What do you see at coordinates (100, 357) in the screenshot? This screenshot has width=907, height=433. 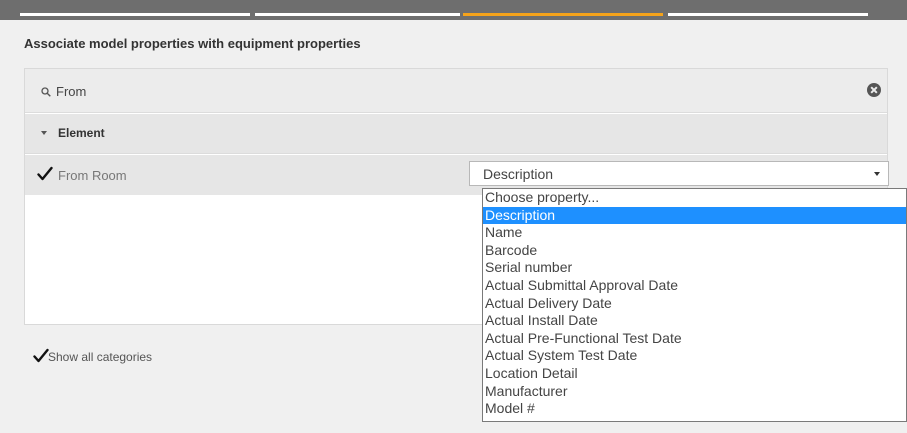 I see `show-all-categories-label: Show all categories` at bounding box center [100, 357].